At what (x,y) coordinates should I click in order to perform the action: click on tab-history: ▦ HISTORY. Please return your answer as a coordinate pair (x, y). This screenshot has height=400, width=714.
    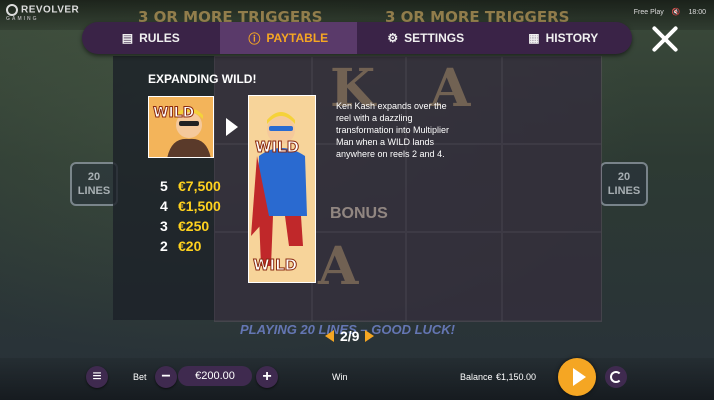
    Looking at the image, I should click on (564, 38).